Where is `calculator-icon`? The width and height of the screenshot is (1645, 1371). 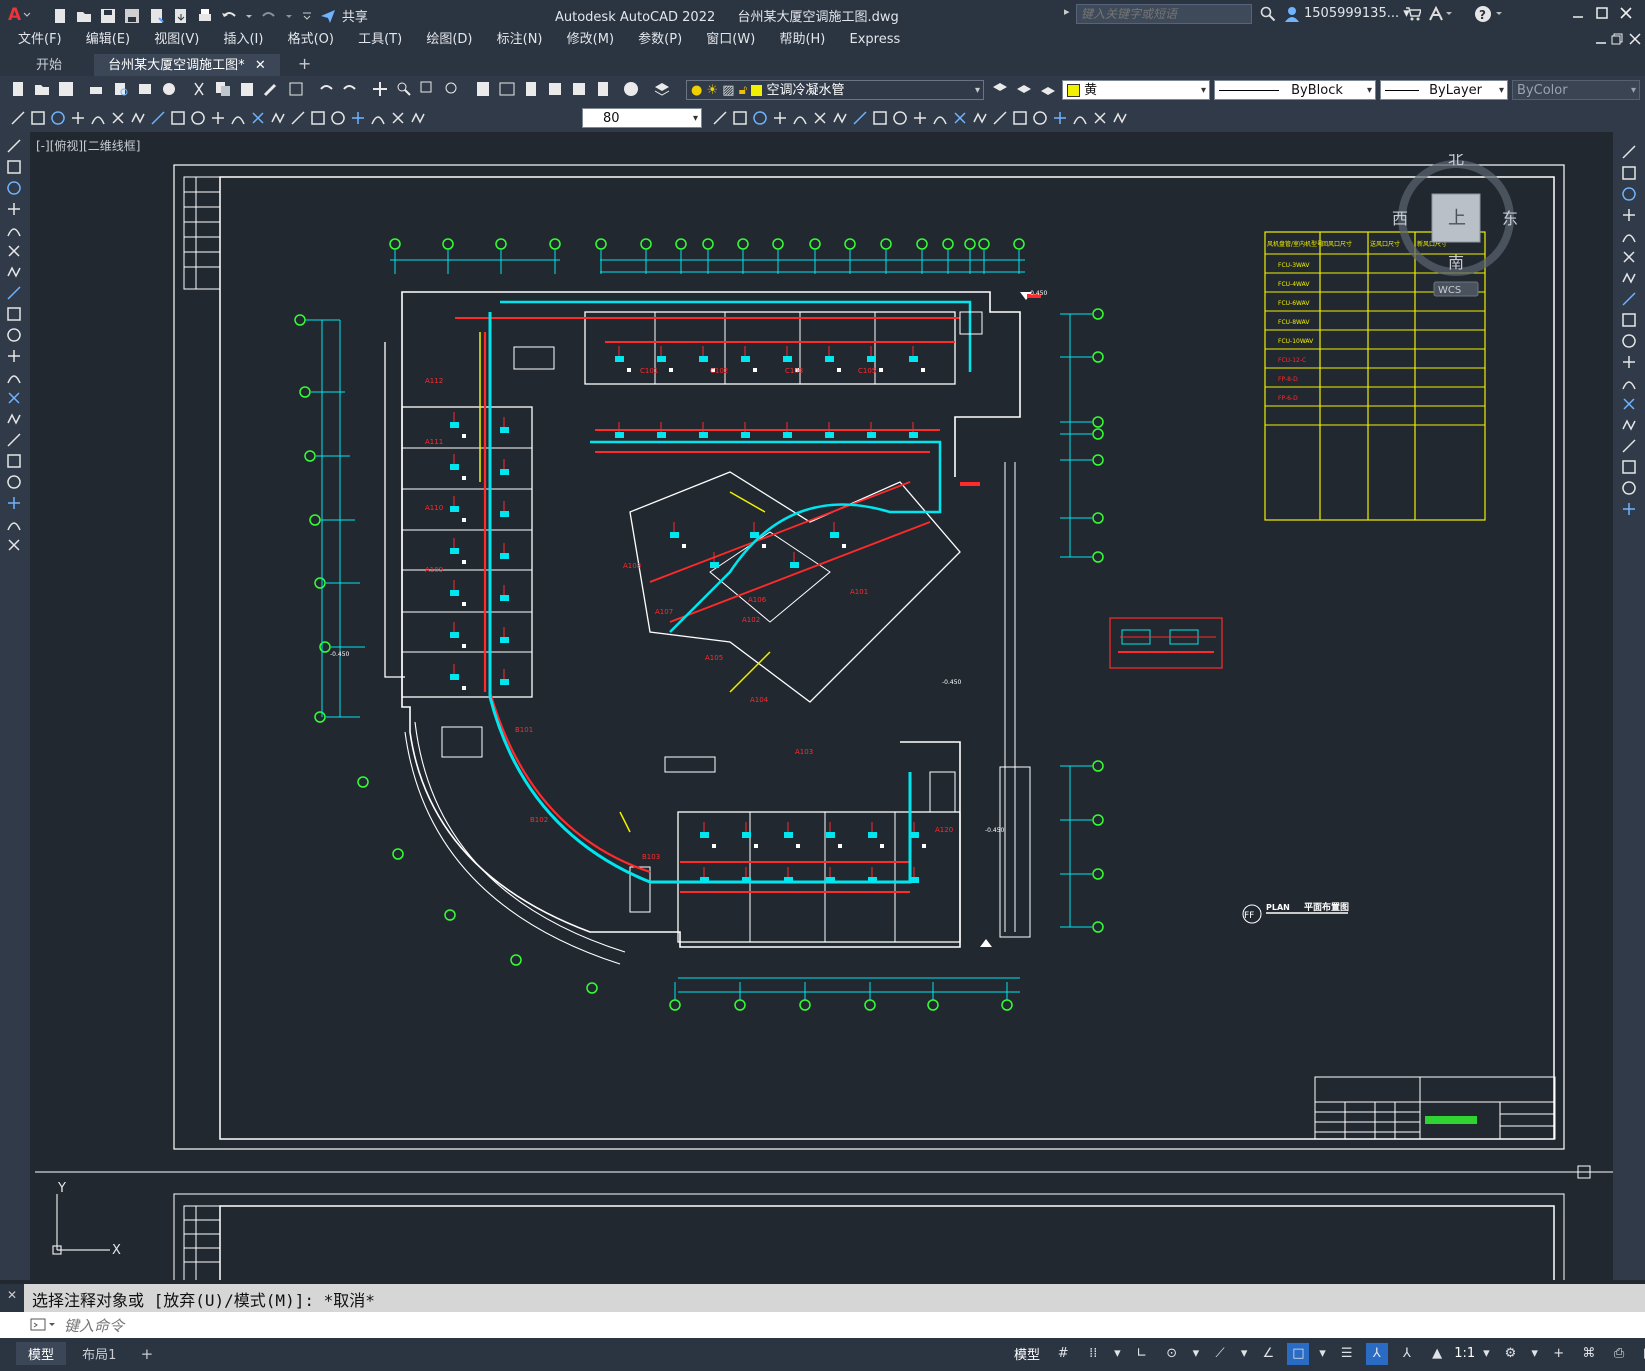 calculator-icon is located at coordinates (603, 89).